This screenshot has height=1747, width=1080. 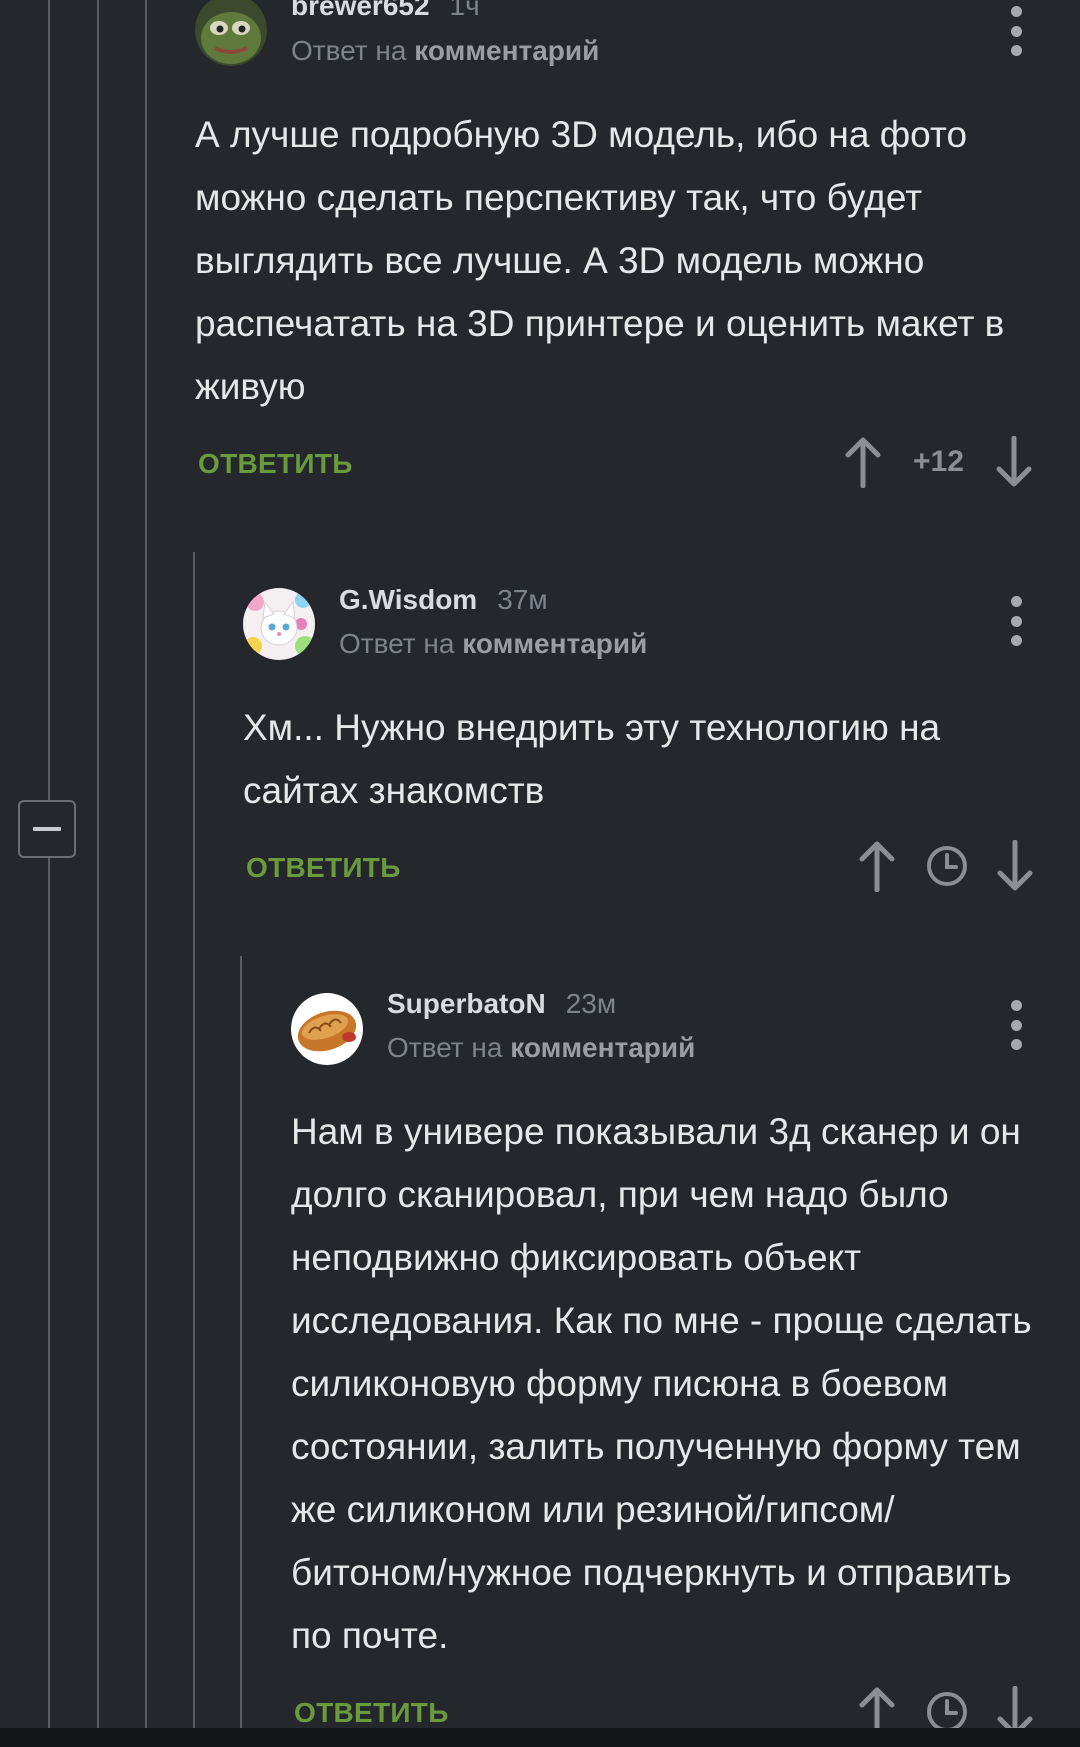 I want to click on bottom-navigation-bar, so click(x=540, y=1737).